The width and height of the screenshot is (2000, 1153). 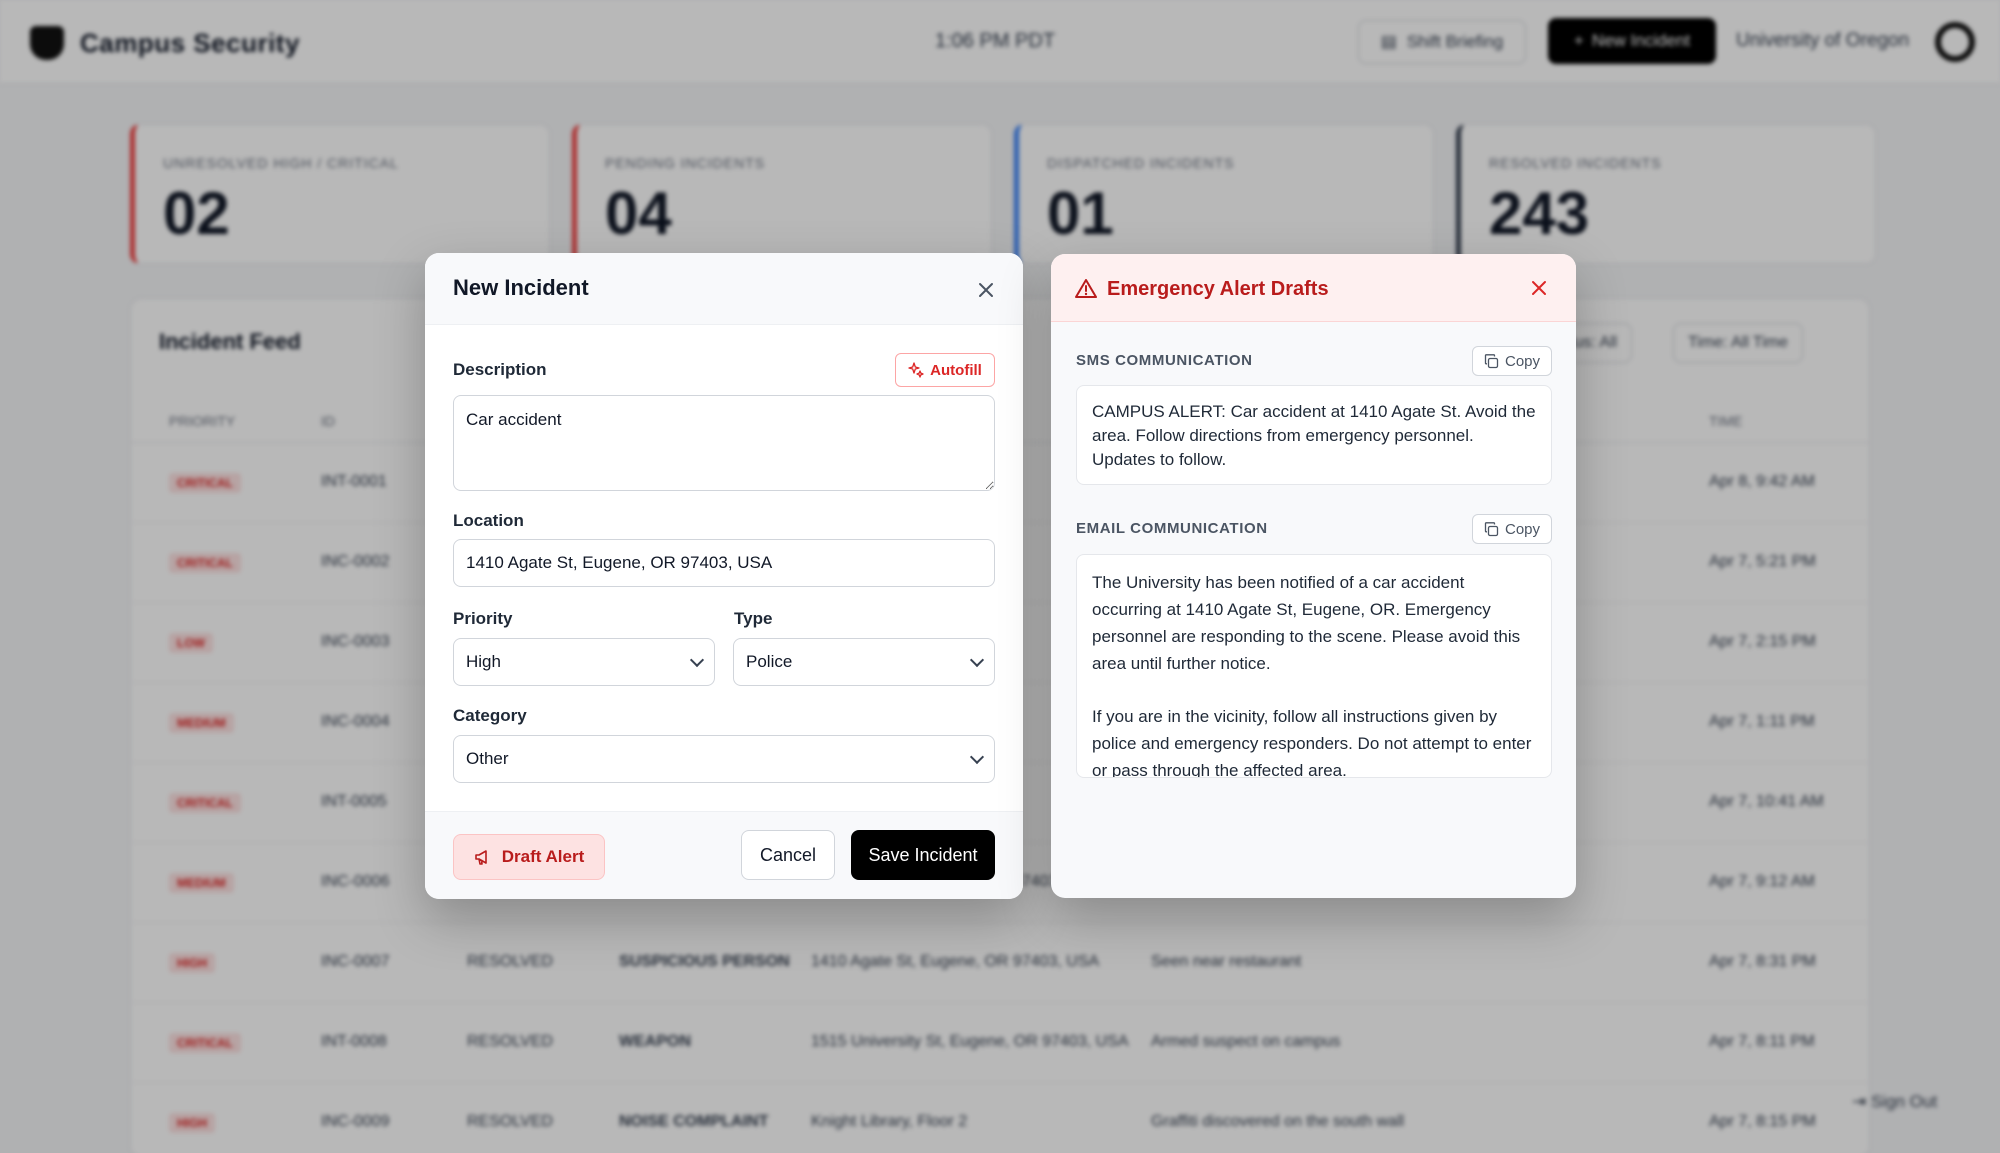 What do you see at coordinates (1164, 360) in the screenshot?
I see `sms-section-label: SMS COMMUNICATION` at bounding box center [1164, 360].